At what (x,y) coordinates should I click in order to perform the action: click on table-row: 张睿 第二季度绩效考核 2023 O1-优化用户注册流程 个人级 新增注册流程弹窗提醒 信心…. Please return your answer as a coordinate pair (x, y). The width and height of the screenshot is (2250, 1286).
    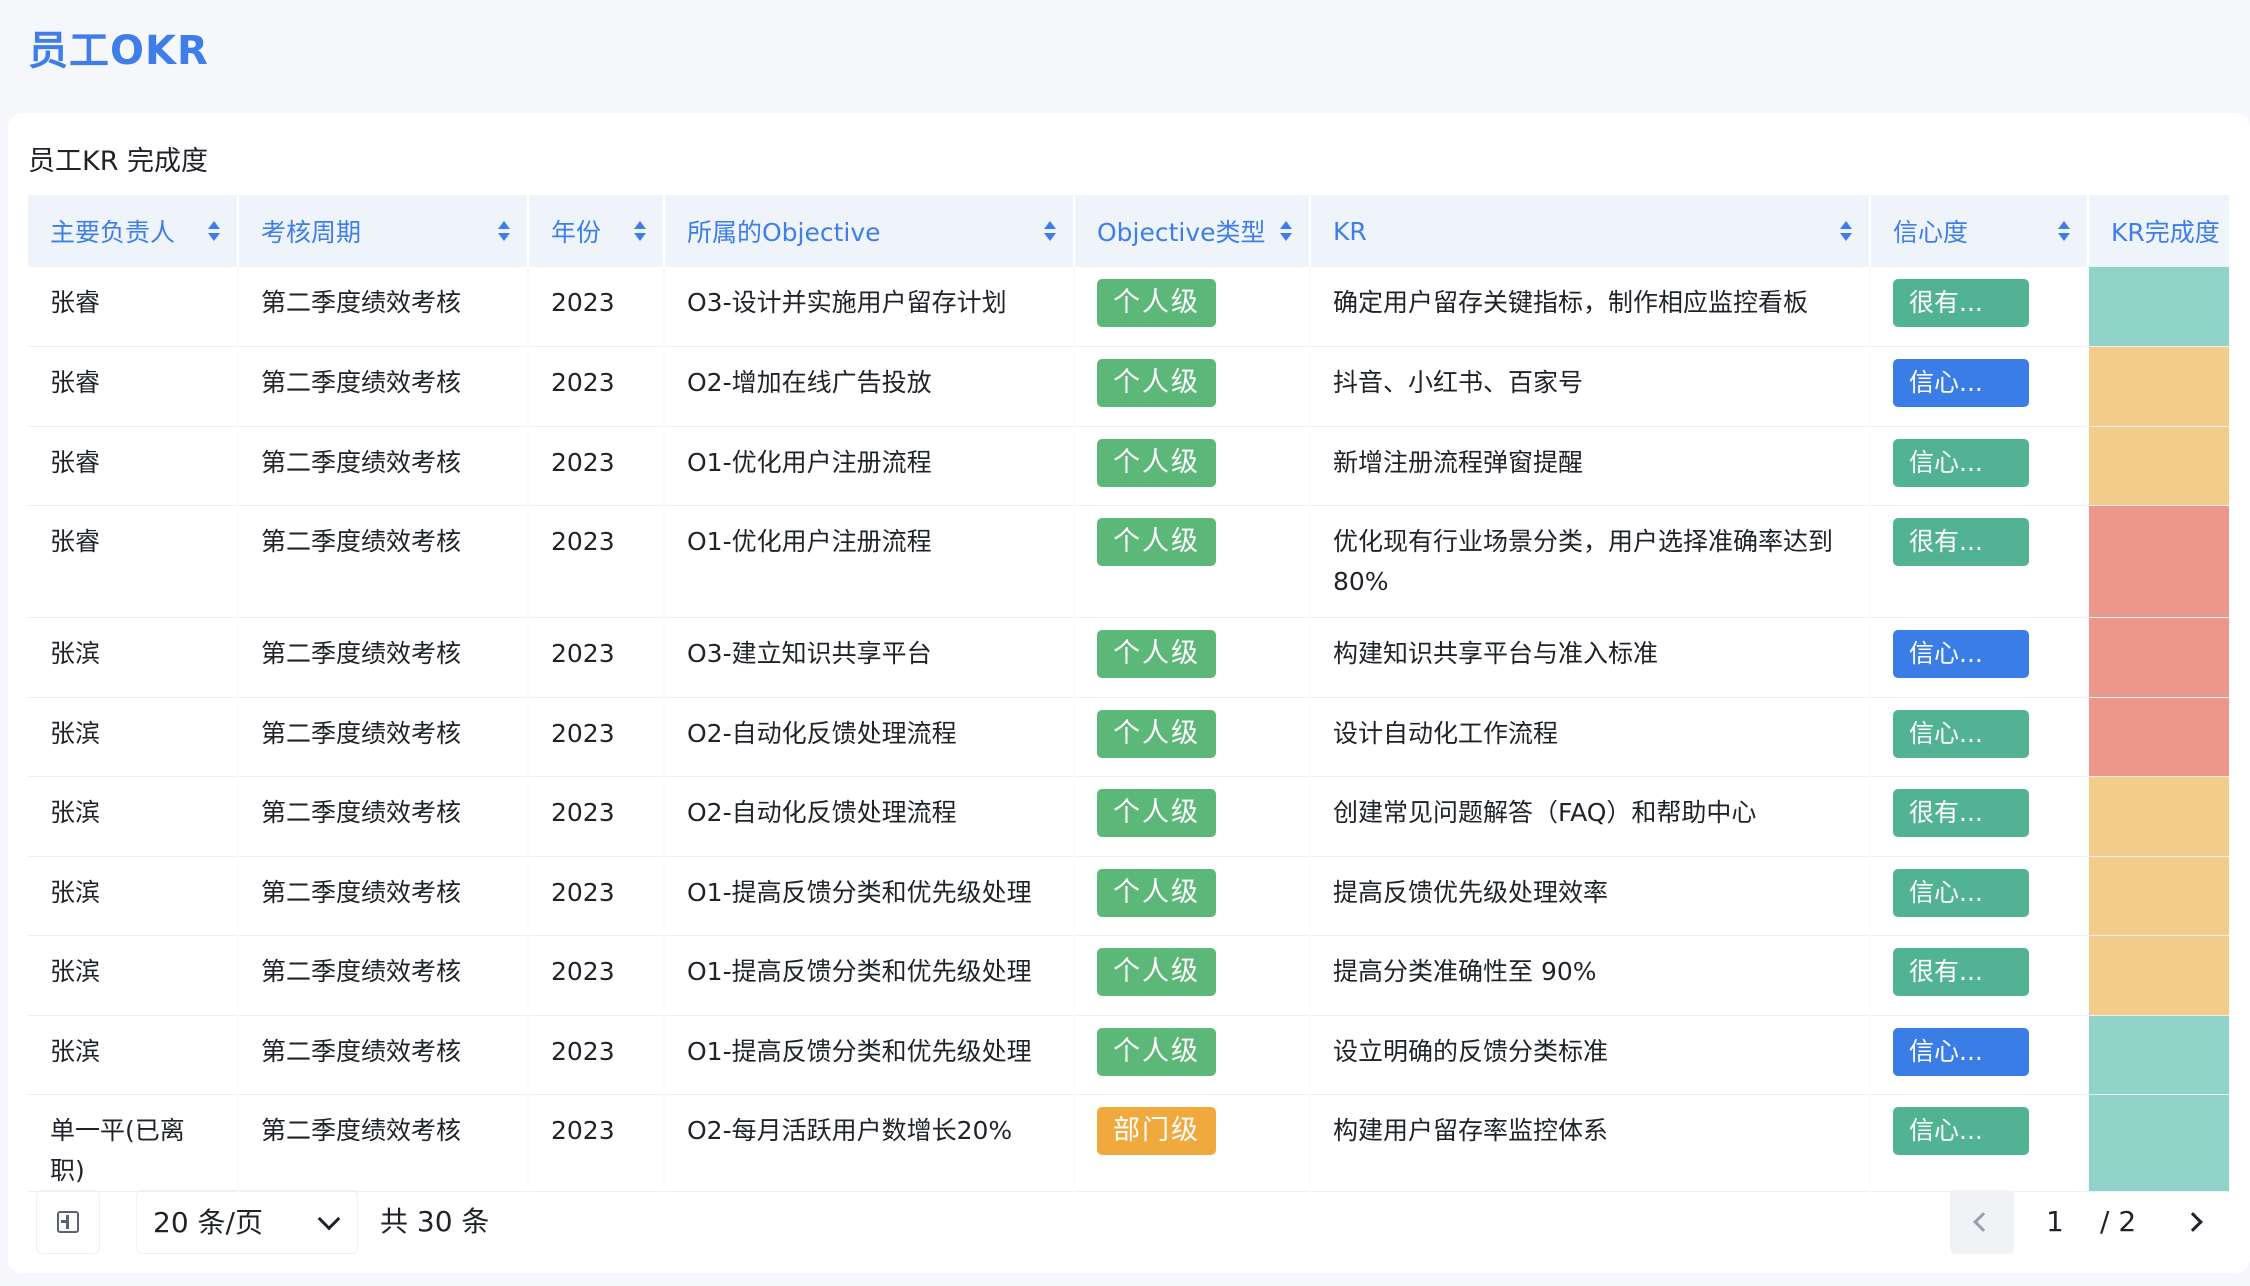
    Looking at the image, I should click on (1129, 466).